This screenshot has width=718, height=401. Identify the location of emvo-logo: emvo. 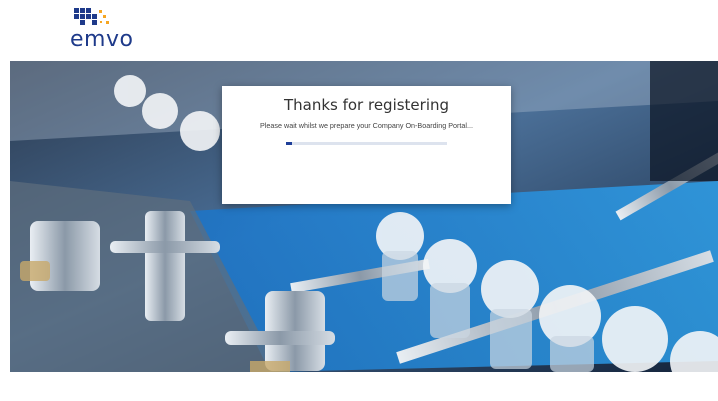
(102, 29).